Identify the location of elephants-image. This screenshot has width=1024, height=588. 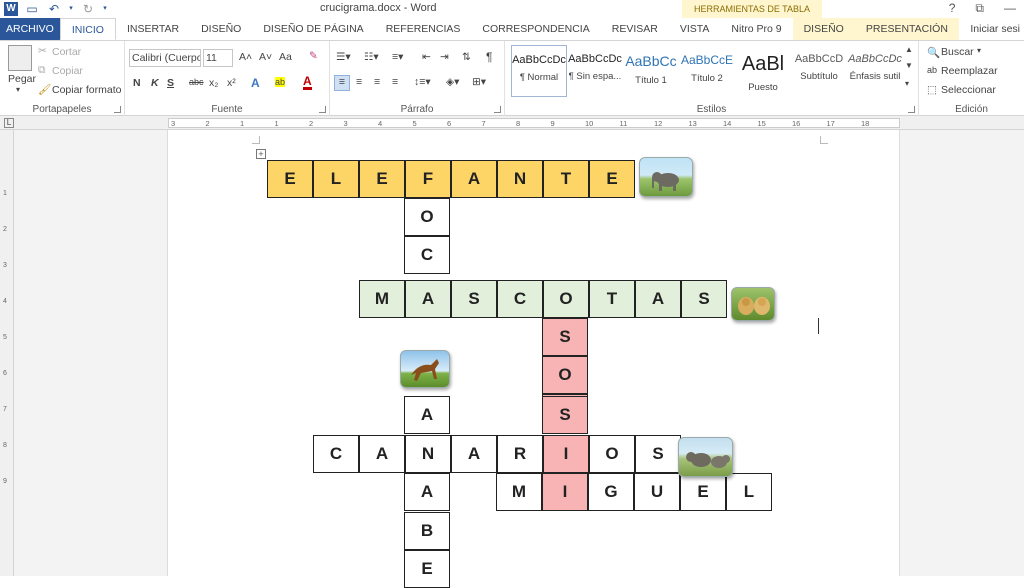
(705, 457).